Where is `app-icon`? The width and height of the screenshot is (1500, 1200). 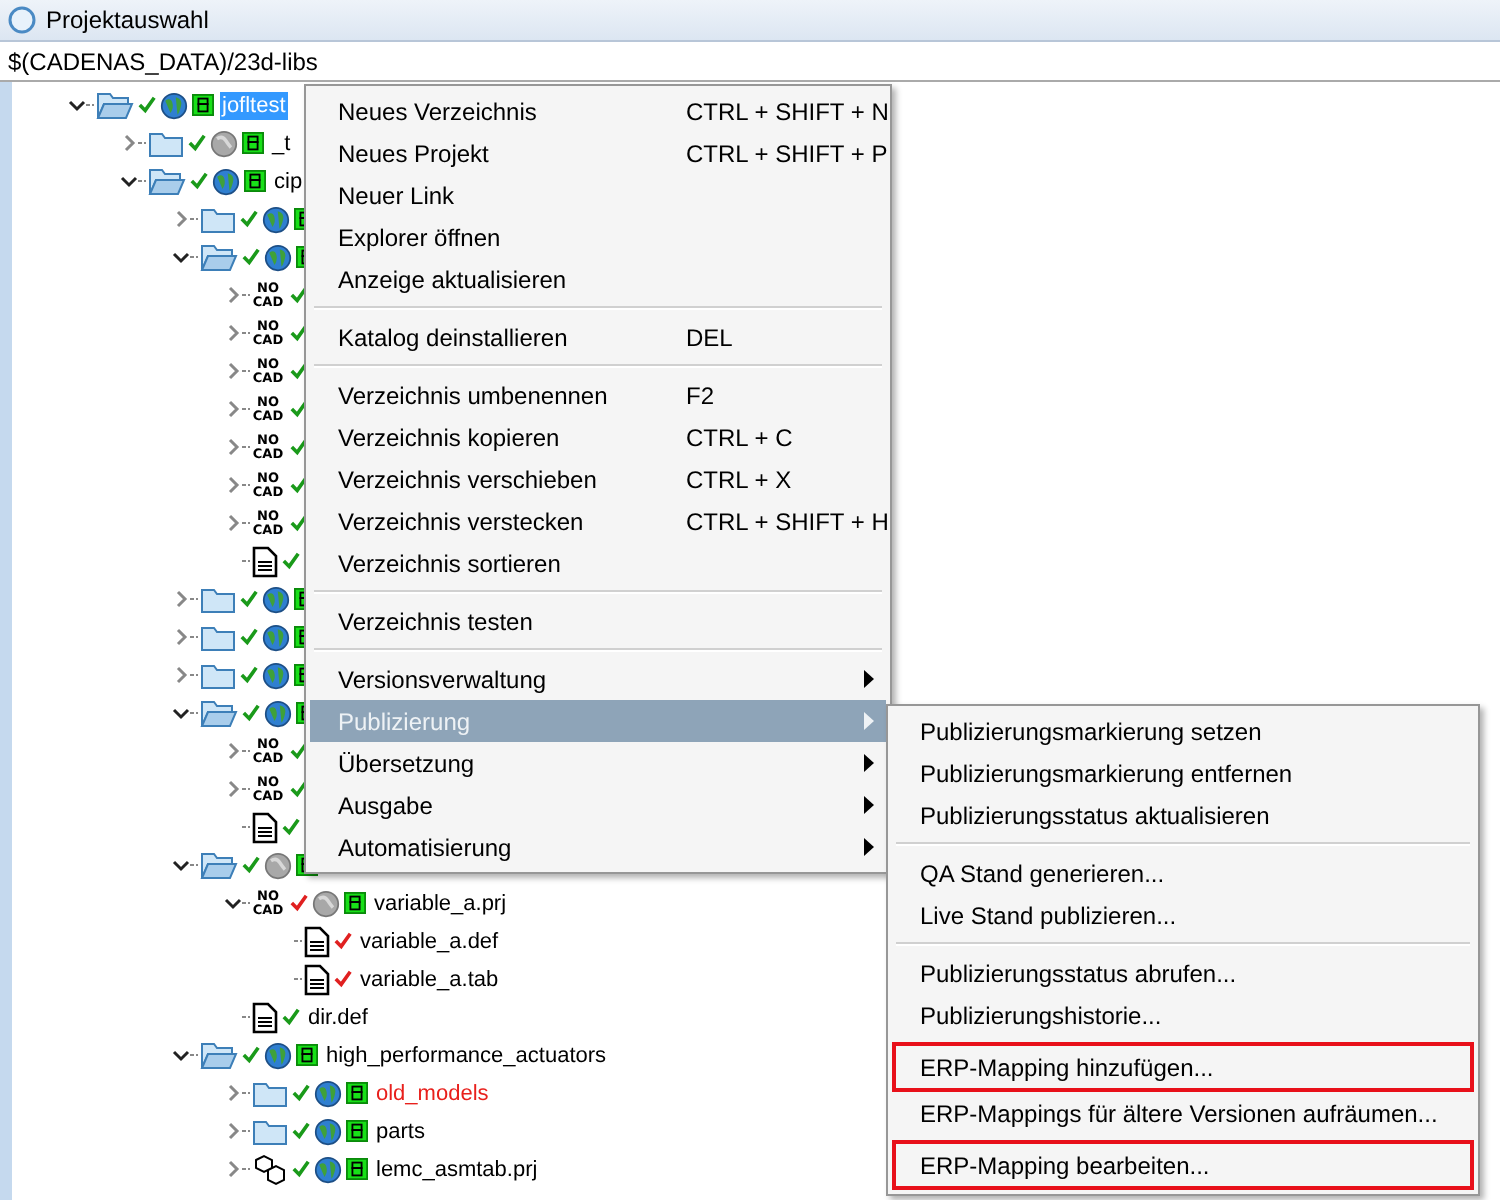
app-icon is located at coordinates (22, 20).